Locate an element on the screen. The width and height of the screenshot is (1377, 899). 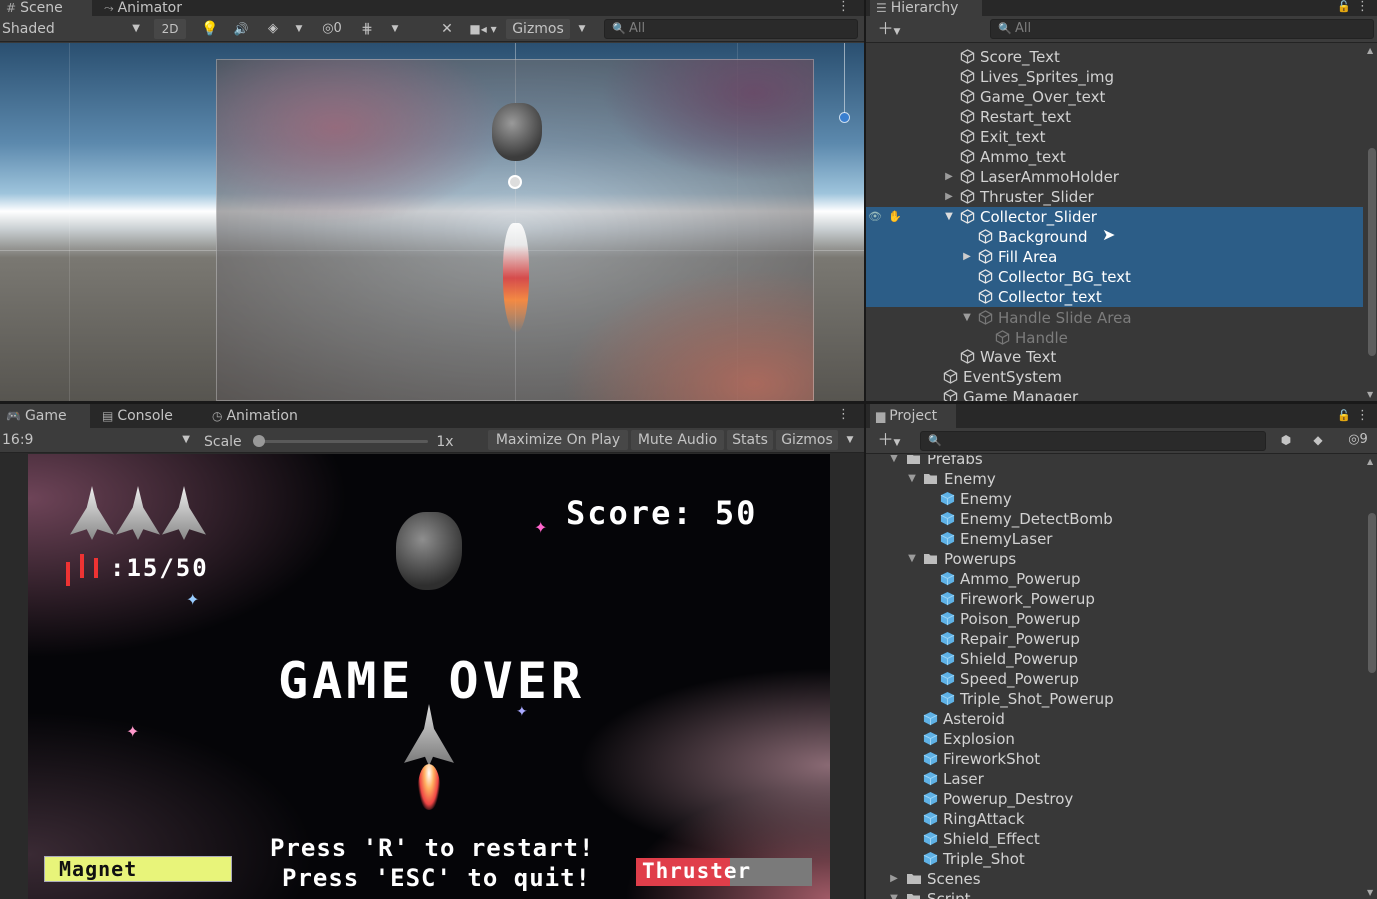
tree-item: Restart_text is located at coordinates (1114, 117).